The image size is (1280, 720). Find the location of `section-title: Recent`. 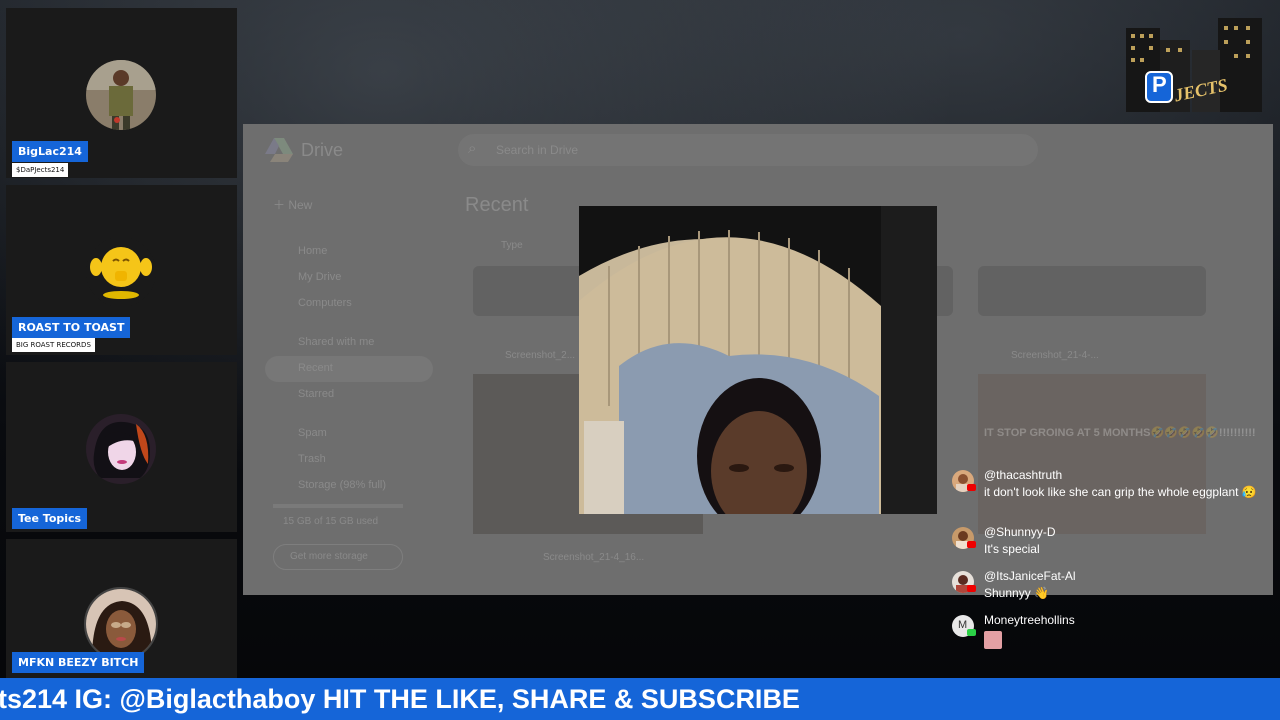

section-title: Recent is located at coordinates (497, 205).